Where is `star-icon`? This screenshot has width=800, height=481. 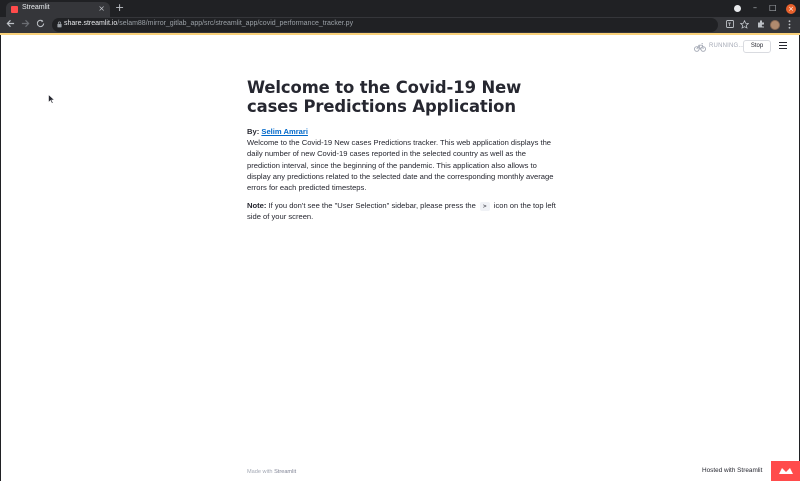
star-icon is located at coordinates (744, 25).